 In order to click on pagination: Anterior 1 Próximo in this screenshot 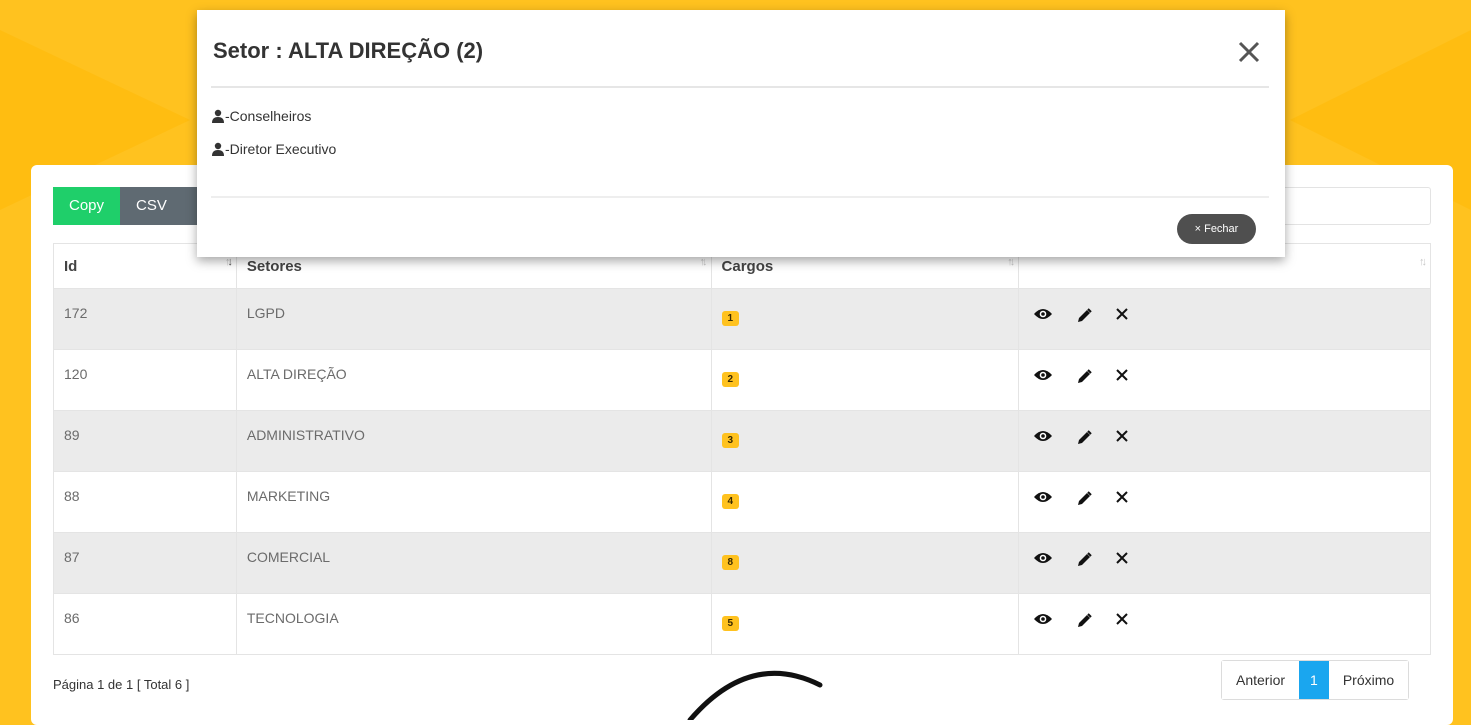, I will do `click(1315, 680)`.